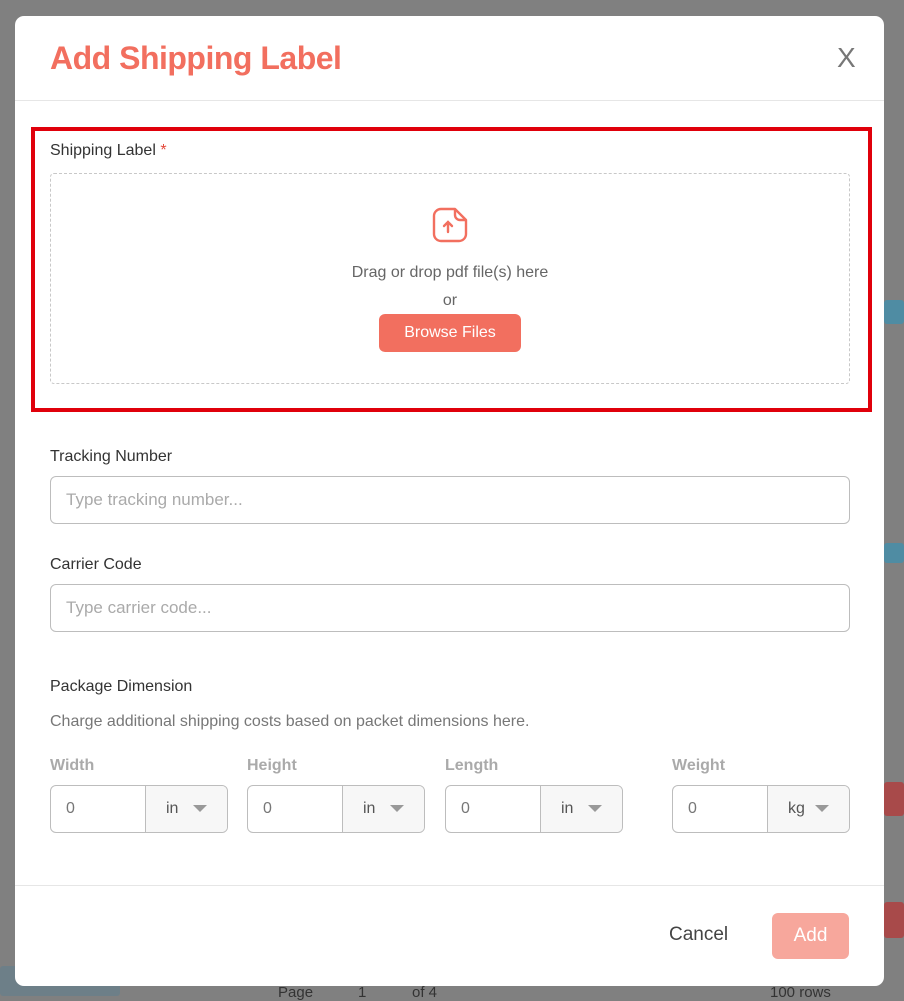 The width and height of the screenshot is (904, 1001). I want to click on length-label: Length, so click(472, 765).